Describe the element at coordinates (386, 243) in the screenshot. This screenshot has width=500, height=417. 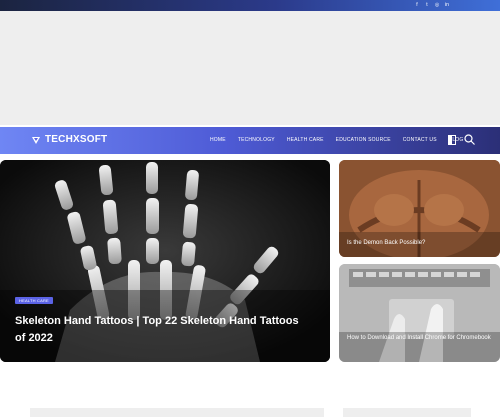
I see `featured-side-title-1: Is the Demon Back Possible?` at that location.